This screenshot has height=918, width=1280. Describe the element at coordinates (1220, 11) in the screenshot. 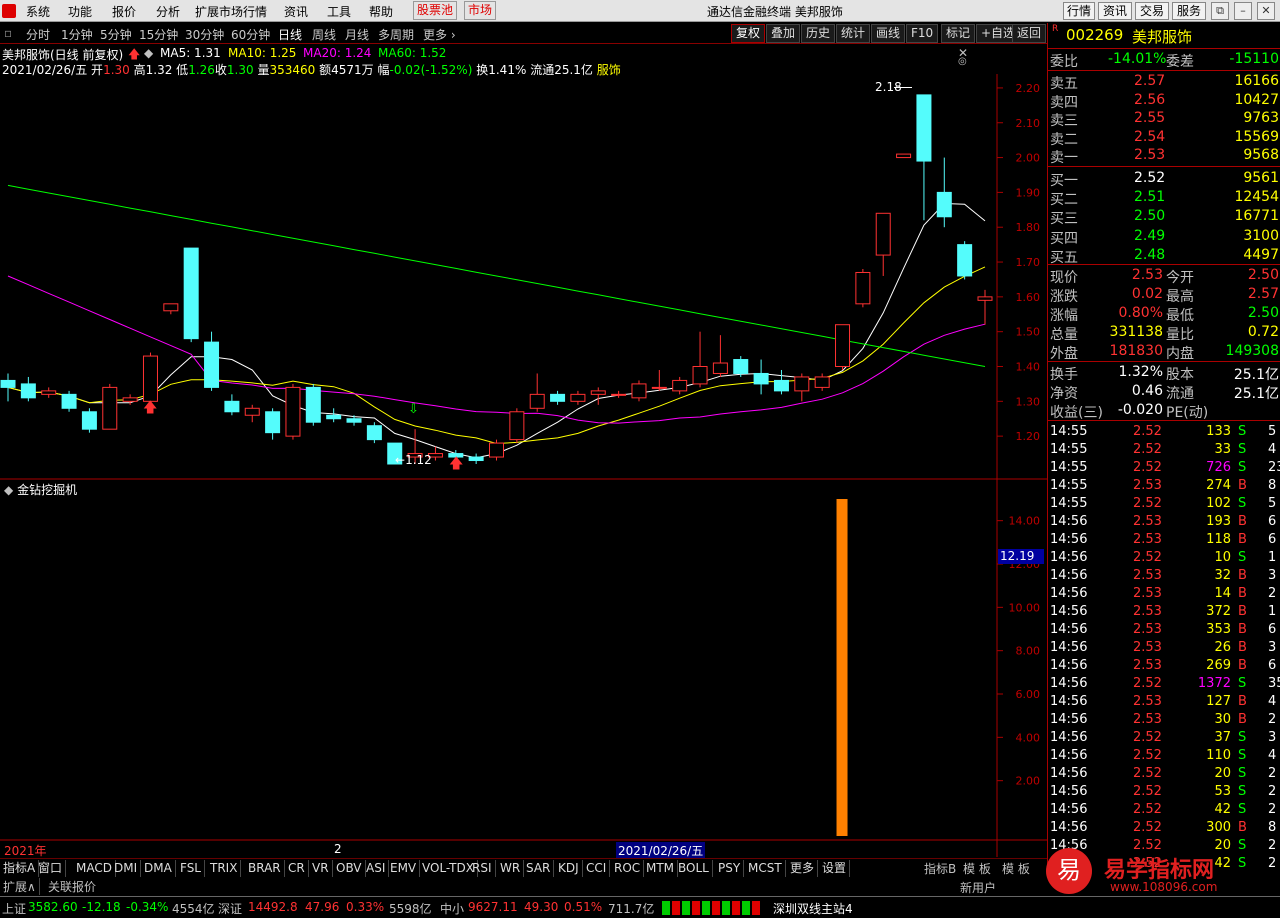

I see `restore-icon: ⧉` at that location.